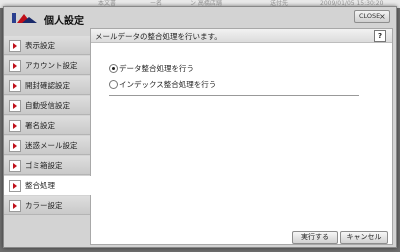 Image resolution: width=400 pixels, height=252 pixels. Describe the element at coordinates (234, 95) in the screenshot. I see `divider` at that location.